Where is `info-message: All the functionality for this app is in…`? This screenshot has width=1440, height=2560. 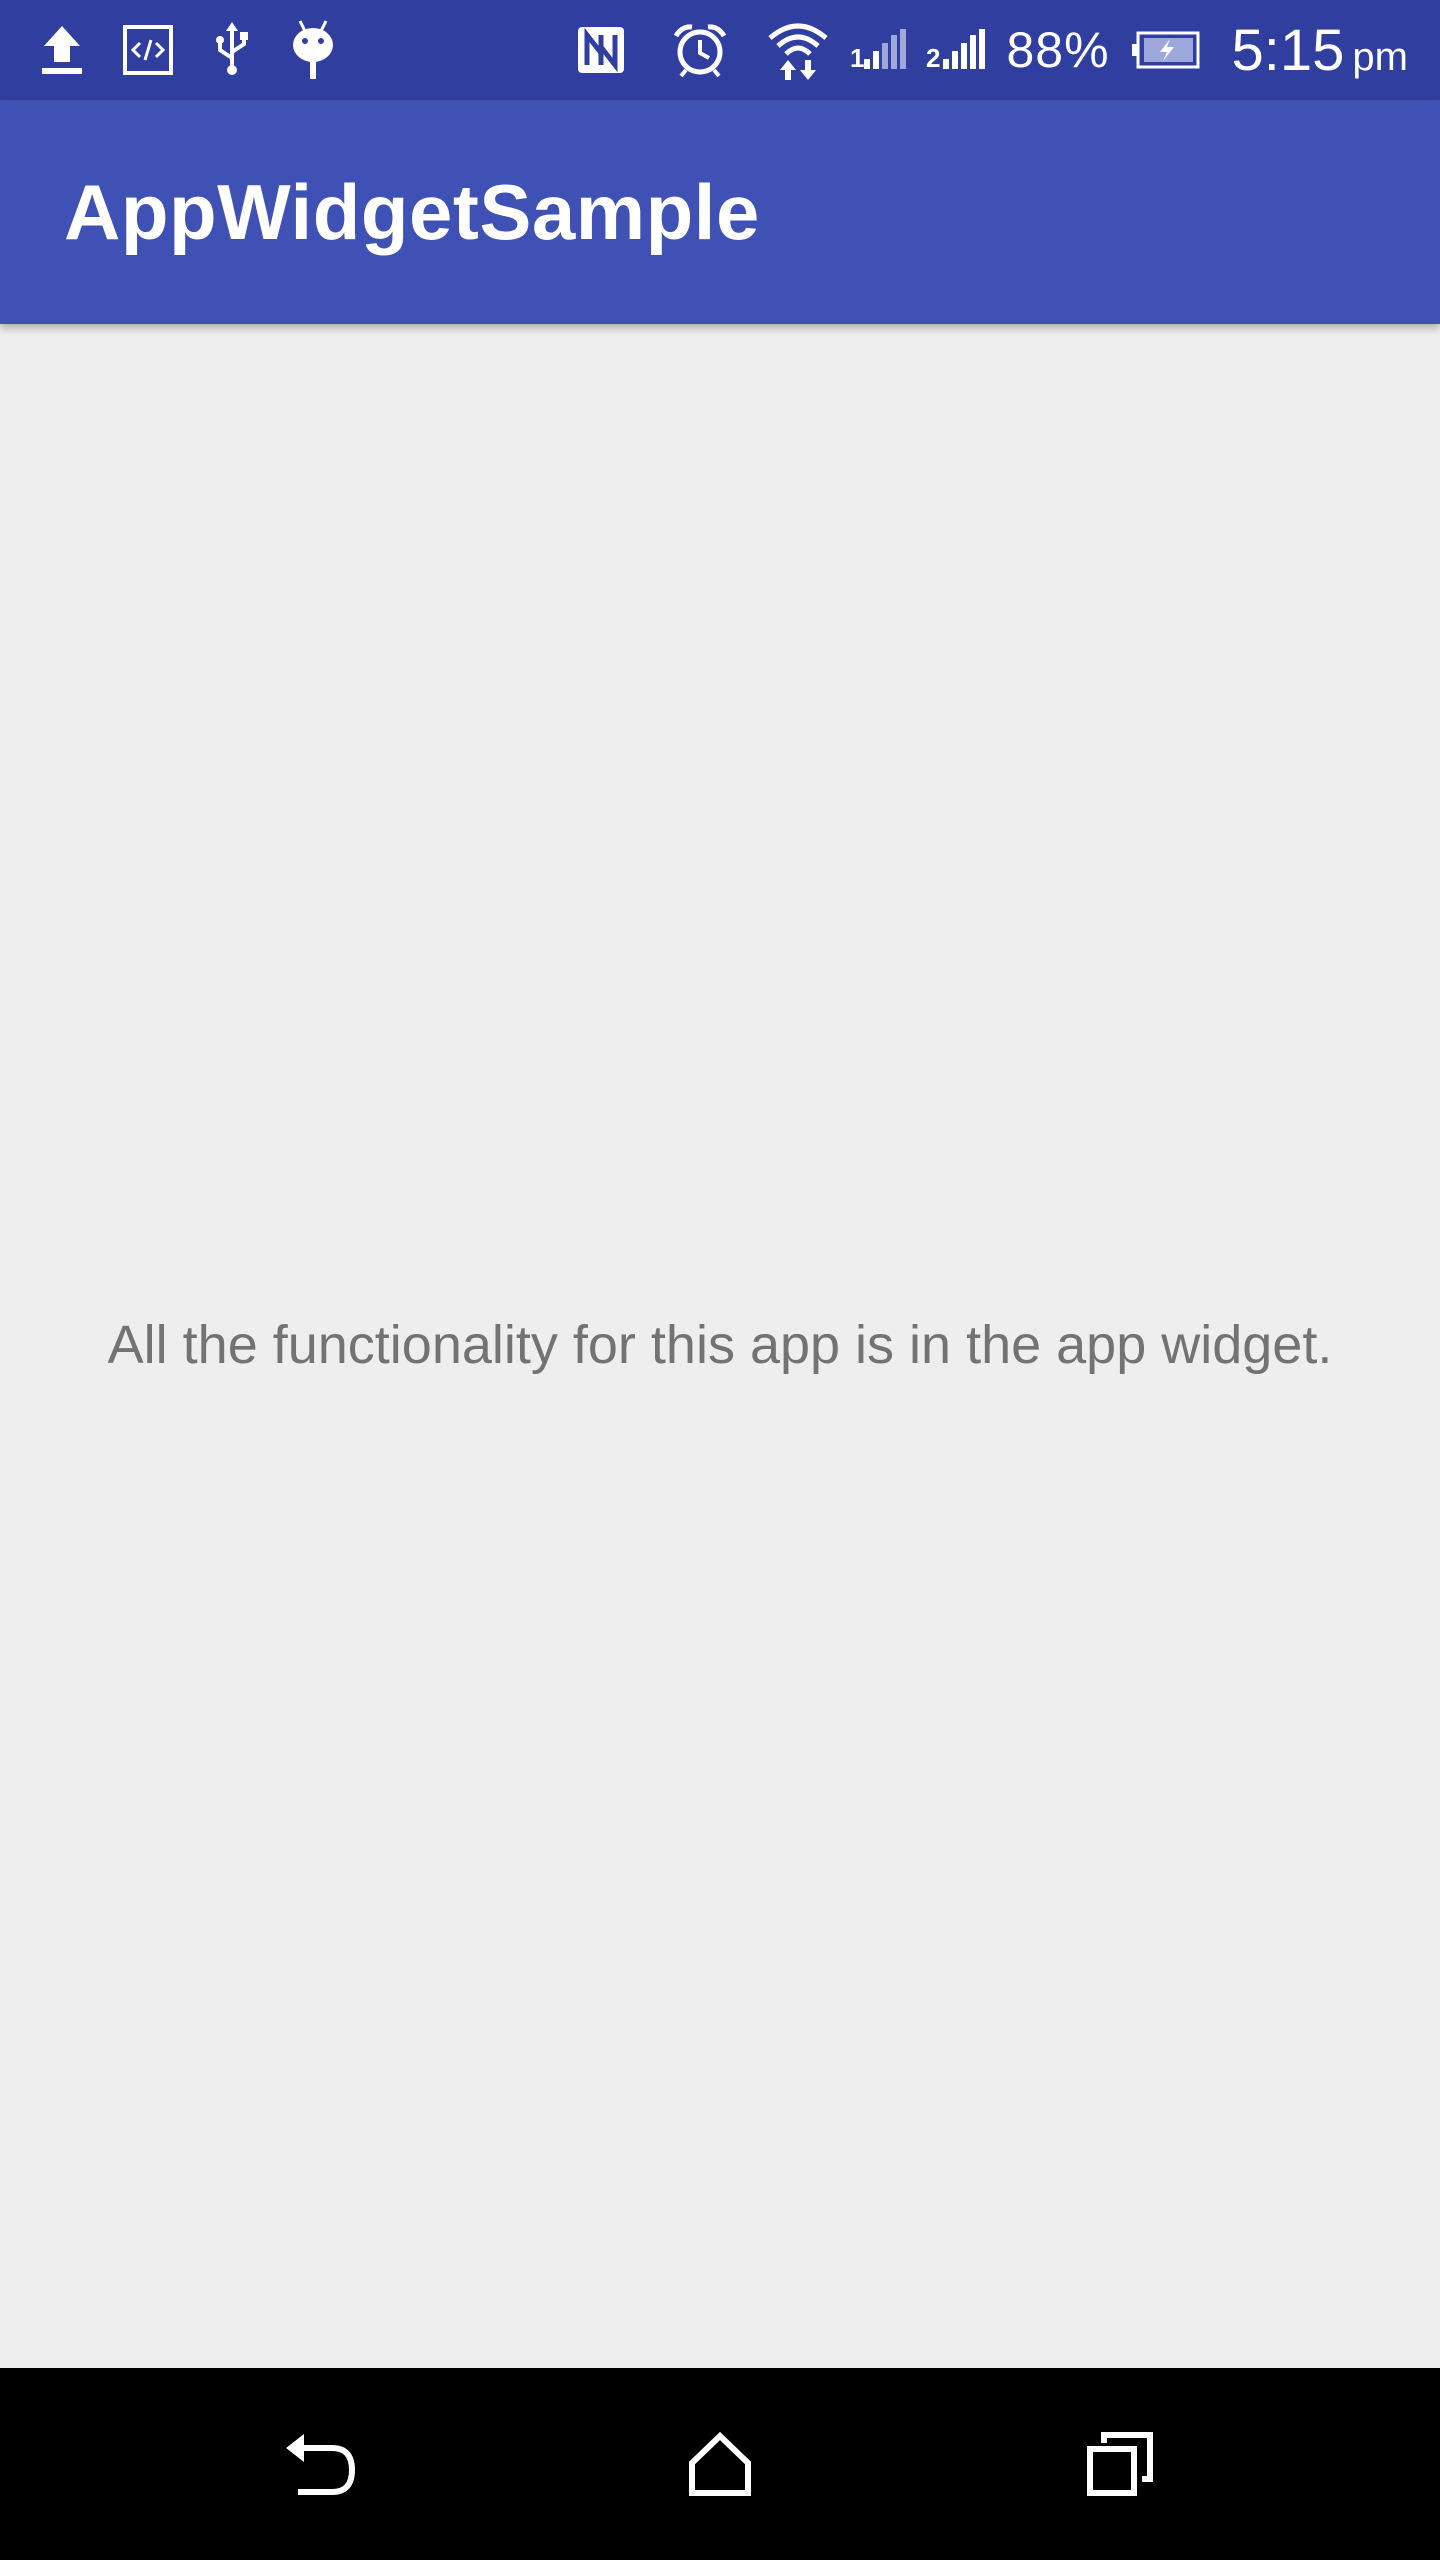 info-message: All the functionality for this app is in… is located at coordinates (720, 1345).